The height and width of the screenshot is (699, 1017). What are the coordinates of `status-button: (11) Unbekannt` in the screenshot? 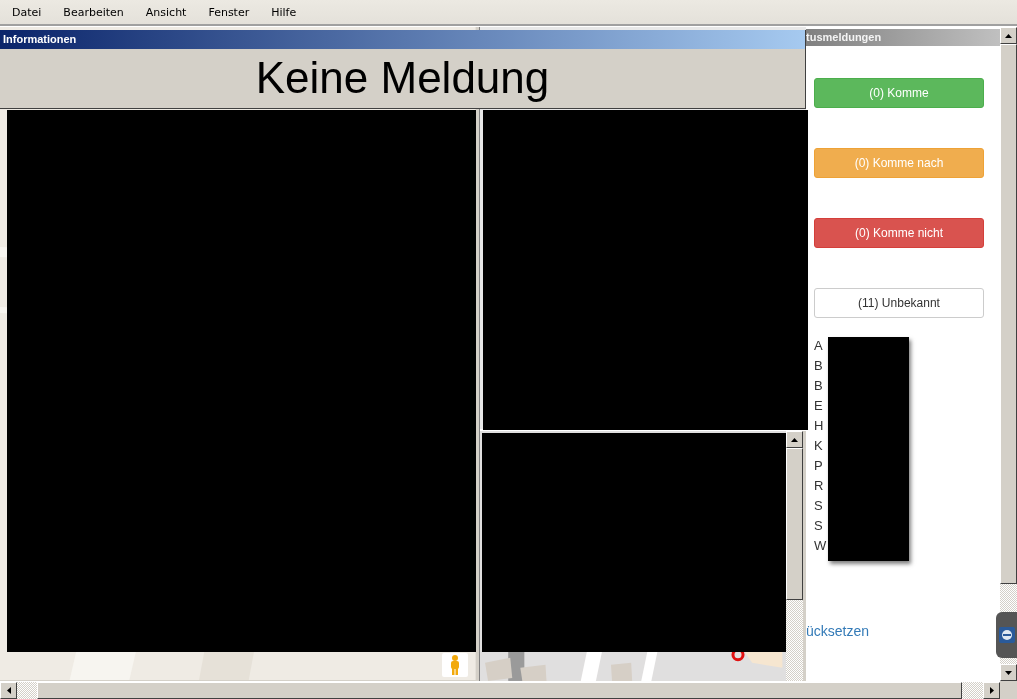 It's located at (899, 303).